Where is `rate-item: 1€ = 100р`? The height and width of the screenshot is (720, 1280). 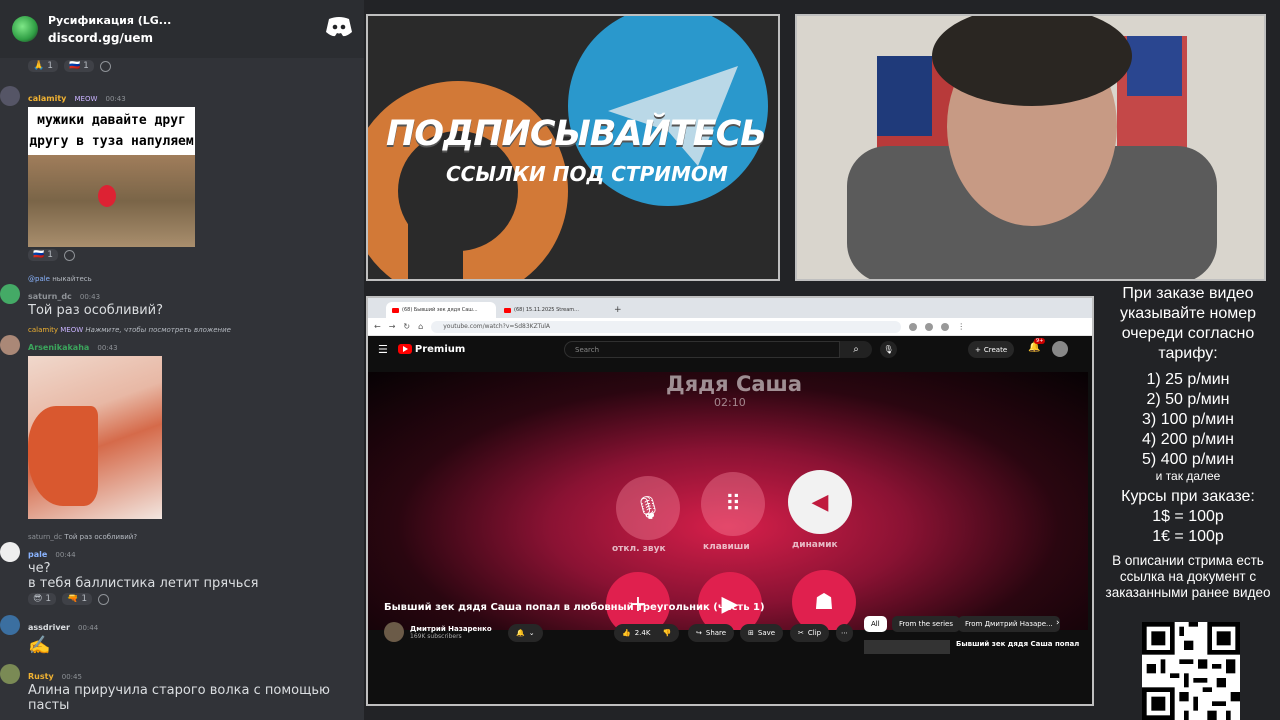
rate-item: 1€ = 100р is located at coordinates (1188, 536).